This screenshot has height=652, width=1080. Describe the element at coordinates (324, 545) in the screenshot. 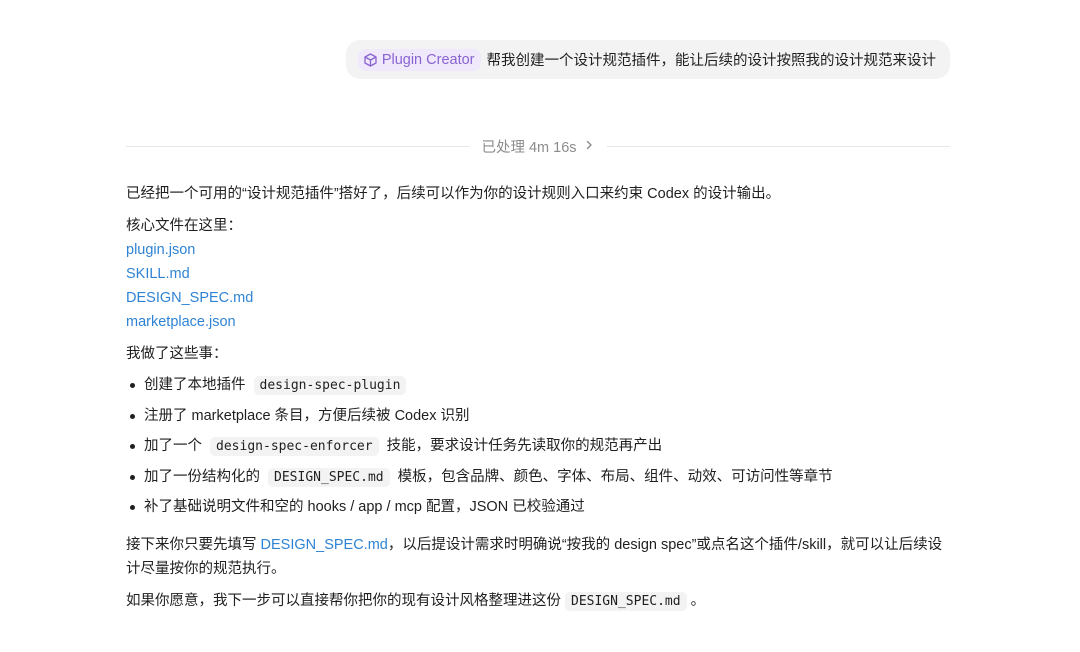

I see `design-spec-link: DESIGN_SPEC.md` at that location.